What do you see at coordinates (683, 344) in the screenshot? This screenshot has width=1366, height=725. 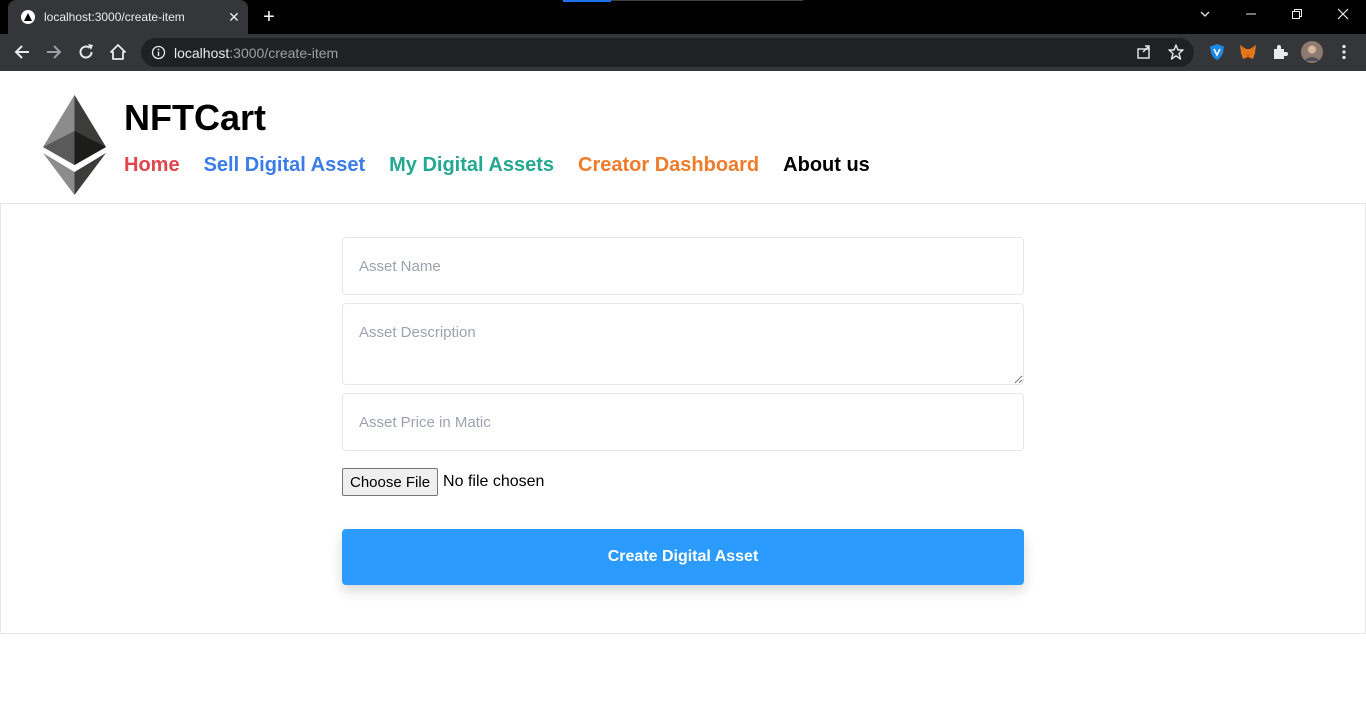 I see `asset-description-input` at bounding box center [683, 344].